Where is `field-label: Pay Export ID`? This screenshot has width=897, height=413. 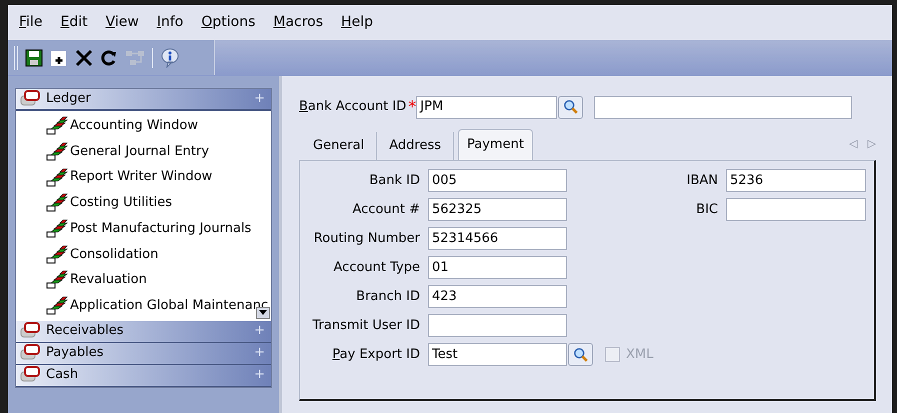
field-label: Pay Export ID is located at coordinates (376, 355).